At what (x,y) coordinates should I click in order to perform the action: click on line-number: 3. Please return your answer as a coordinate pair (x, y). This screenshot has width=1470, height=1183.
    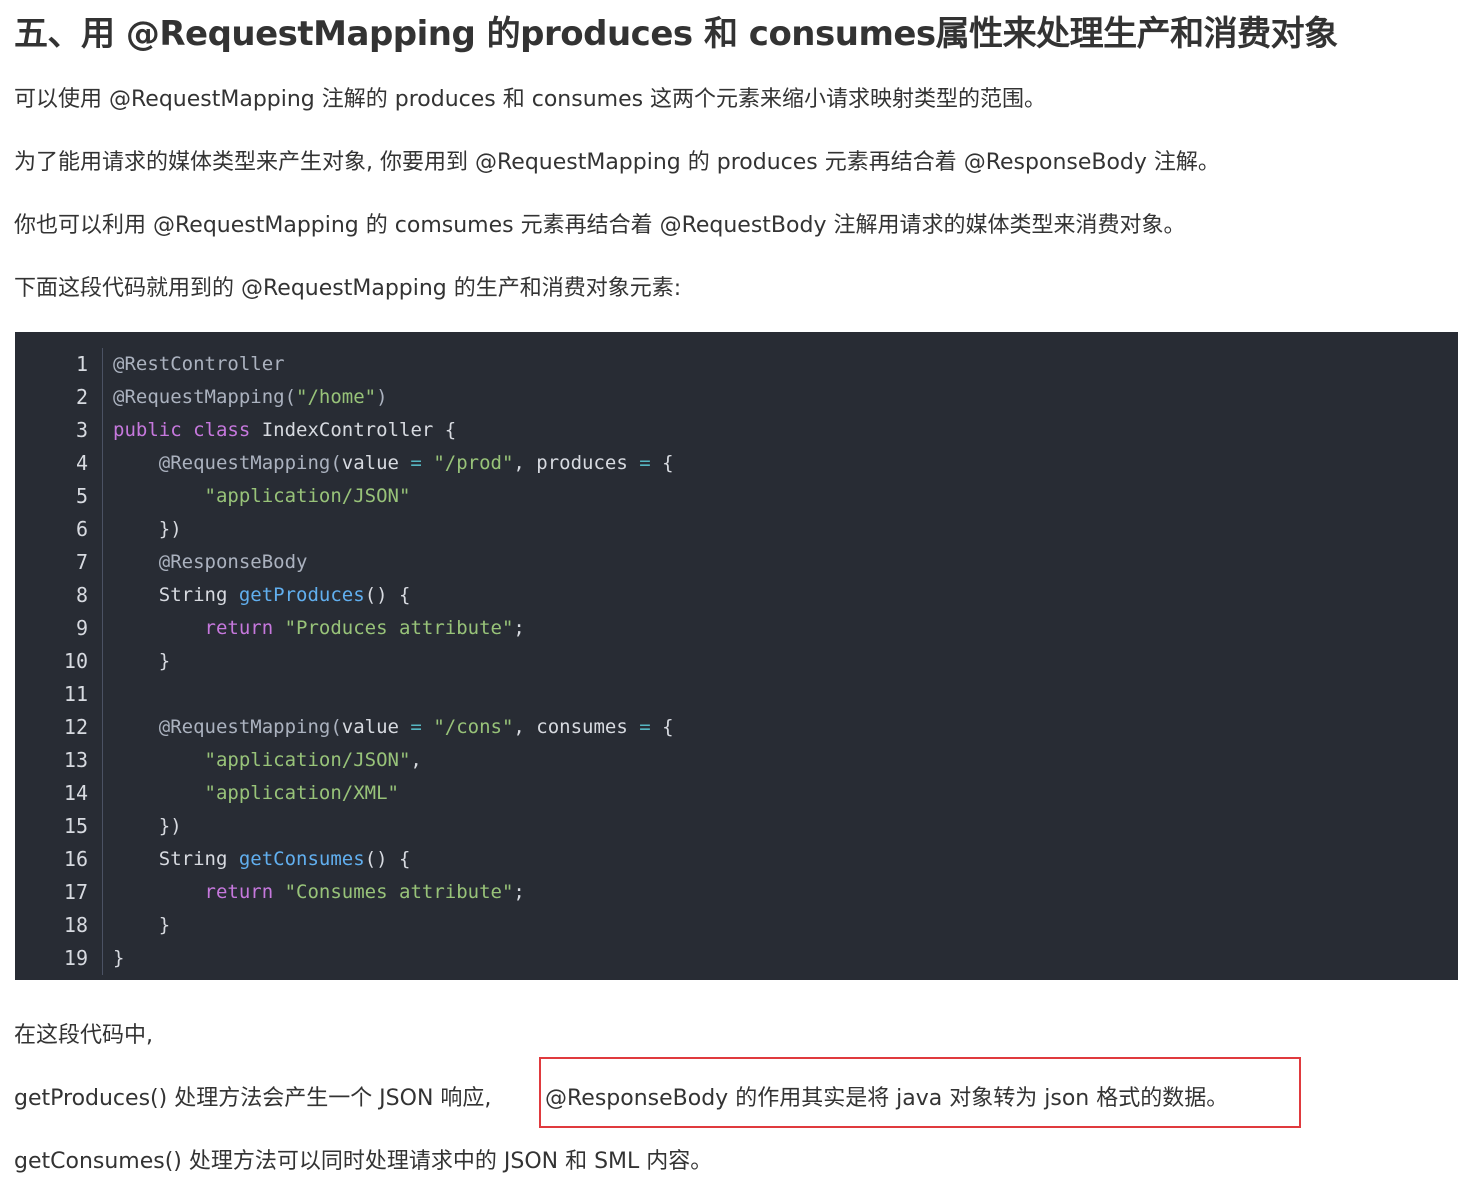
    Looking at the image, I should click on (81, 430).